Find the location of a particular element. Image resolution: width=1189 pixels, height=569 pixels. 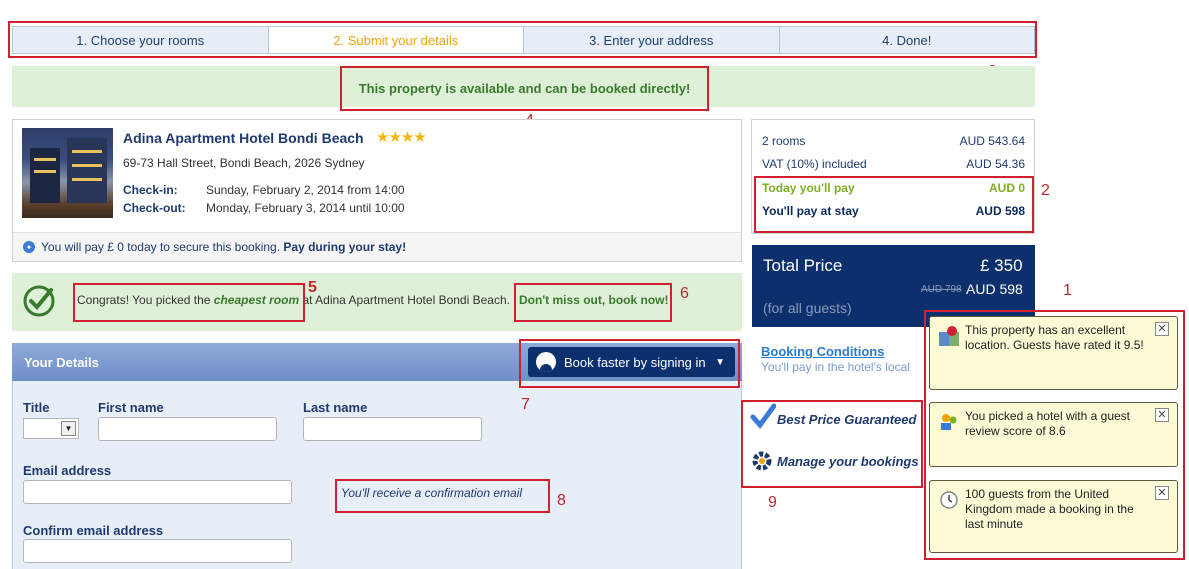

checkout-label: Check-out: is located at coordinates (154, 208).